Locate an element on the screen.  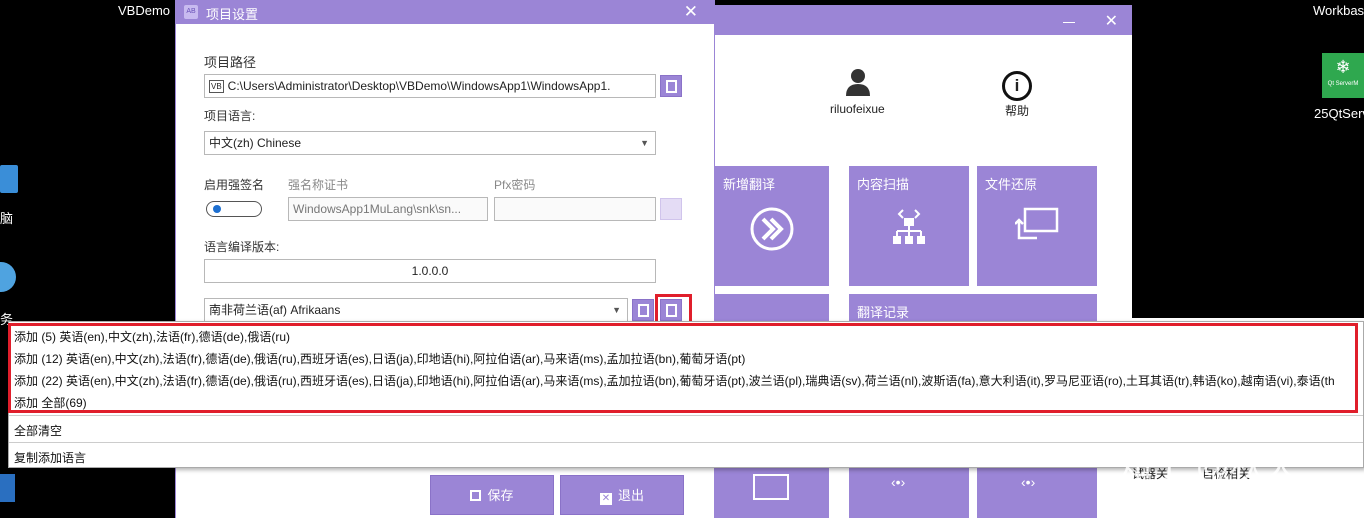
exit-button-label: 退出 is located at coordinates (630, 495).